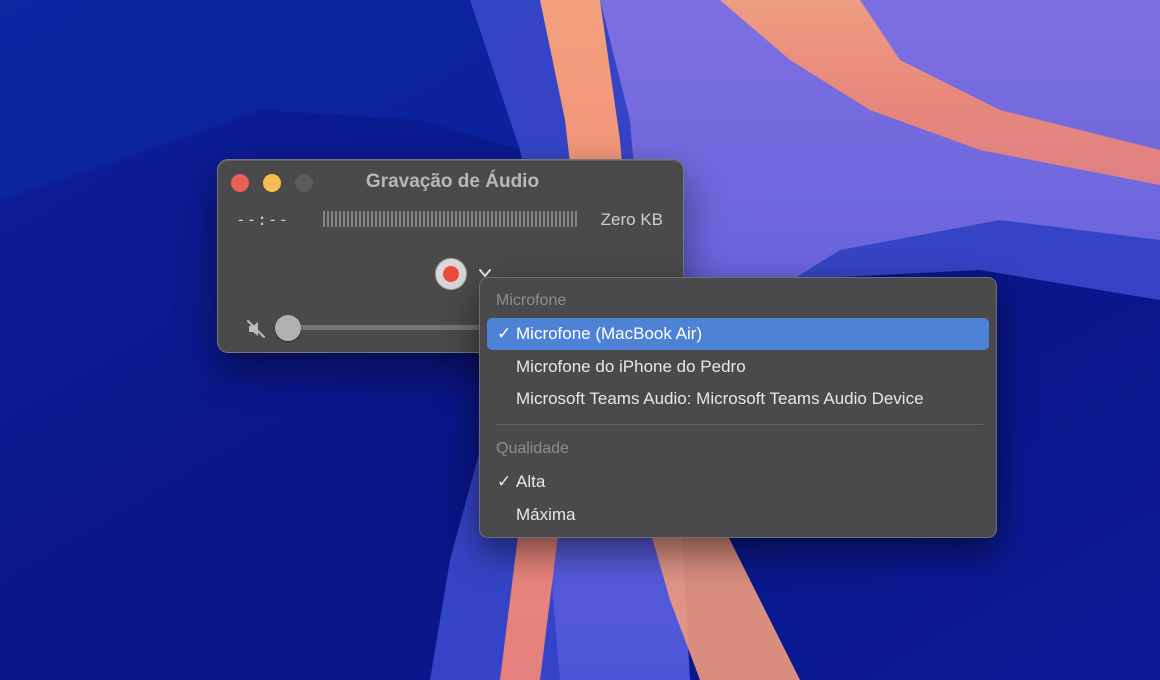  What do you see at coordinates (546, 514) in the screenshot?
I see `menu-item-label: Máxima` at bounding box center [546, 514].